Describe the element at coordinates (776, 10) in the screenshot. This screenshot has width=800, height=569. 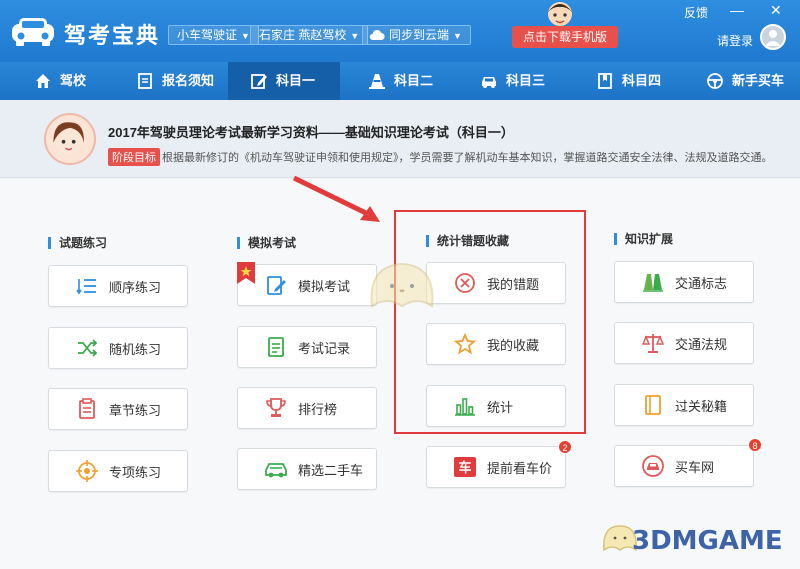
I see `close-button: ✕` at that location.